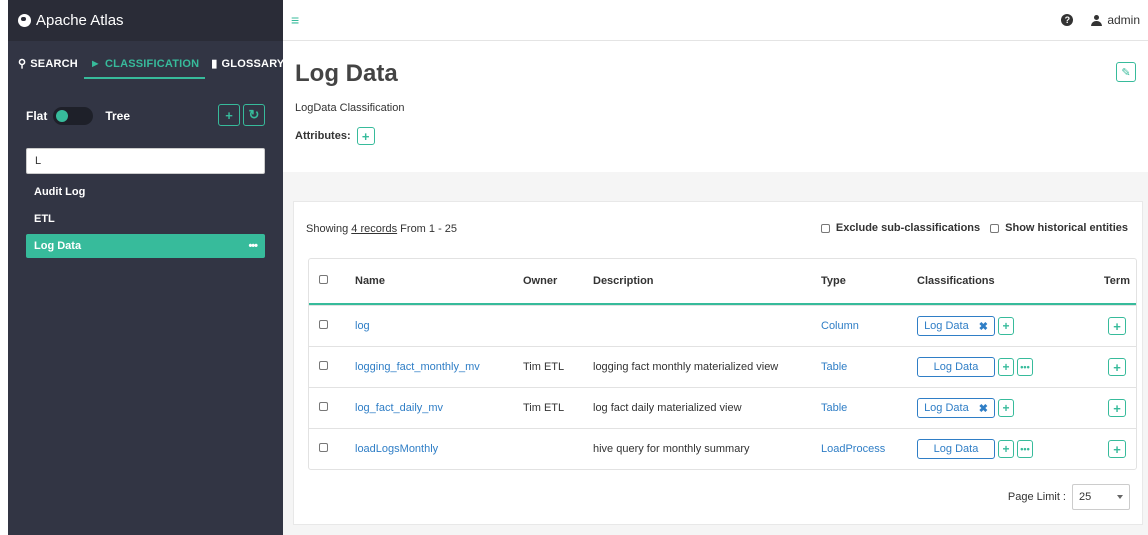  I want to click on col-header-classifications: Classifications, so click(994, 281).